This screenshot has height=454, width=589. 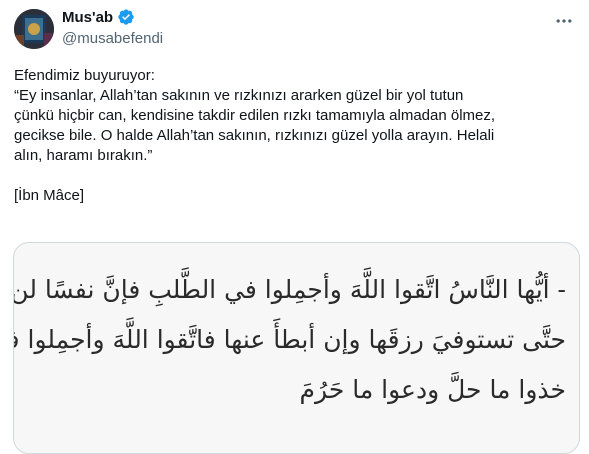 I want to click on more-options-icon, so click(x=564, y=21).